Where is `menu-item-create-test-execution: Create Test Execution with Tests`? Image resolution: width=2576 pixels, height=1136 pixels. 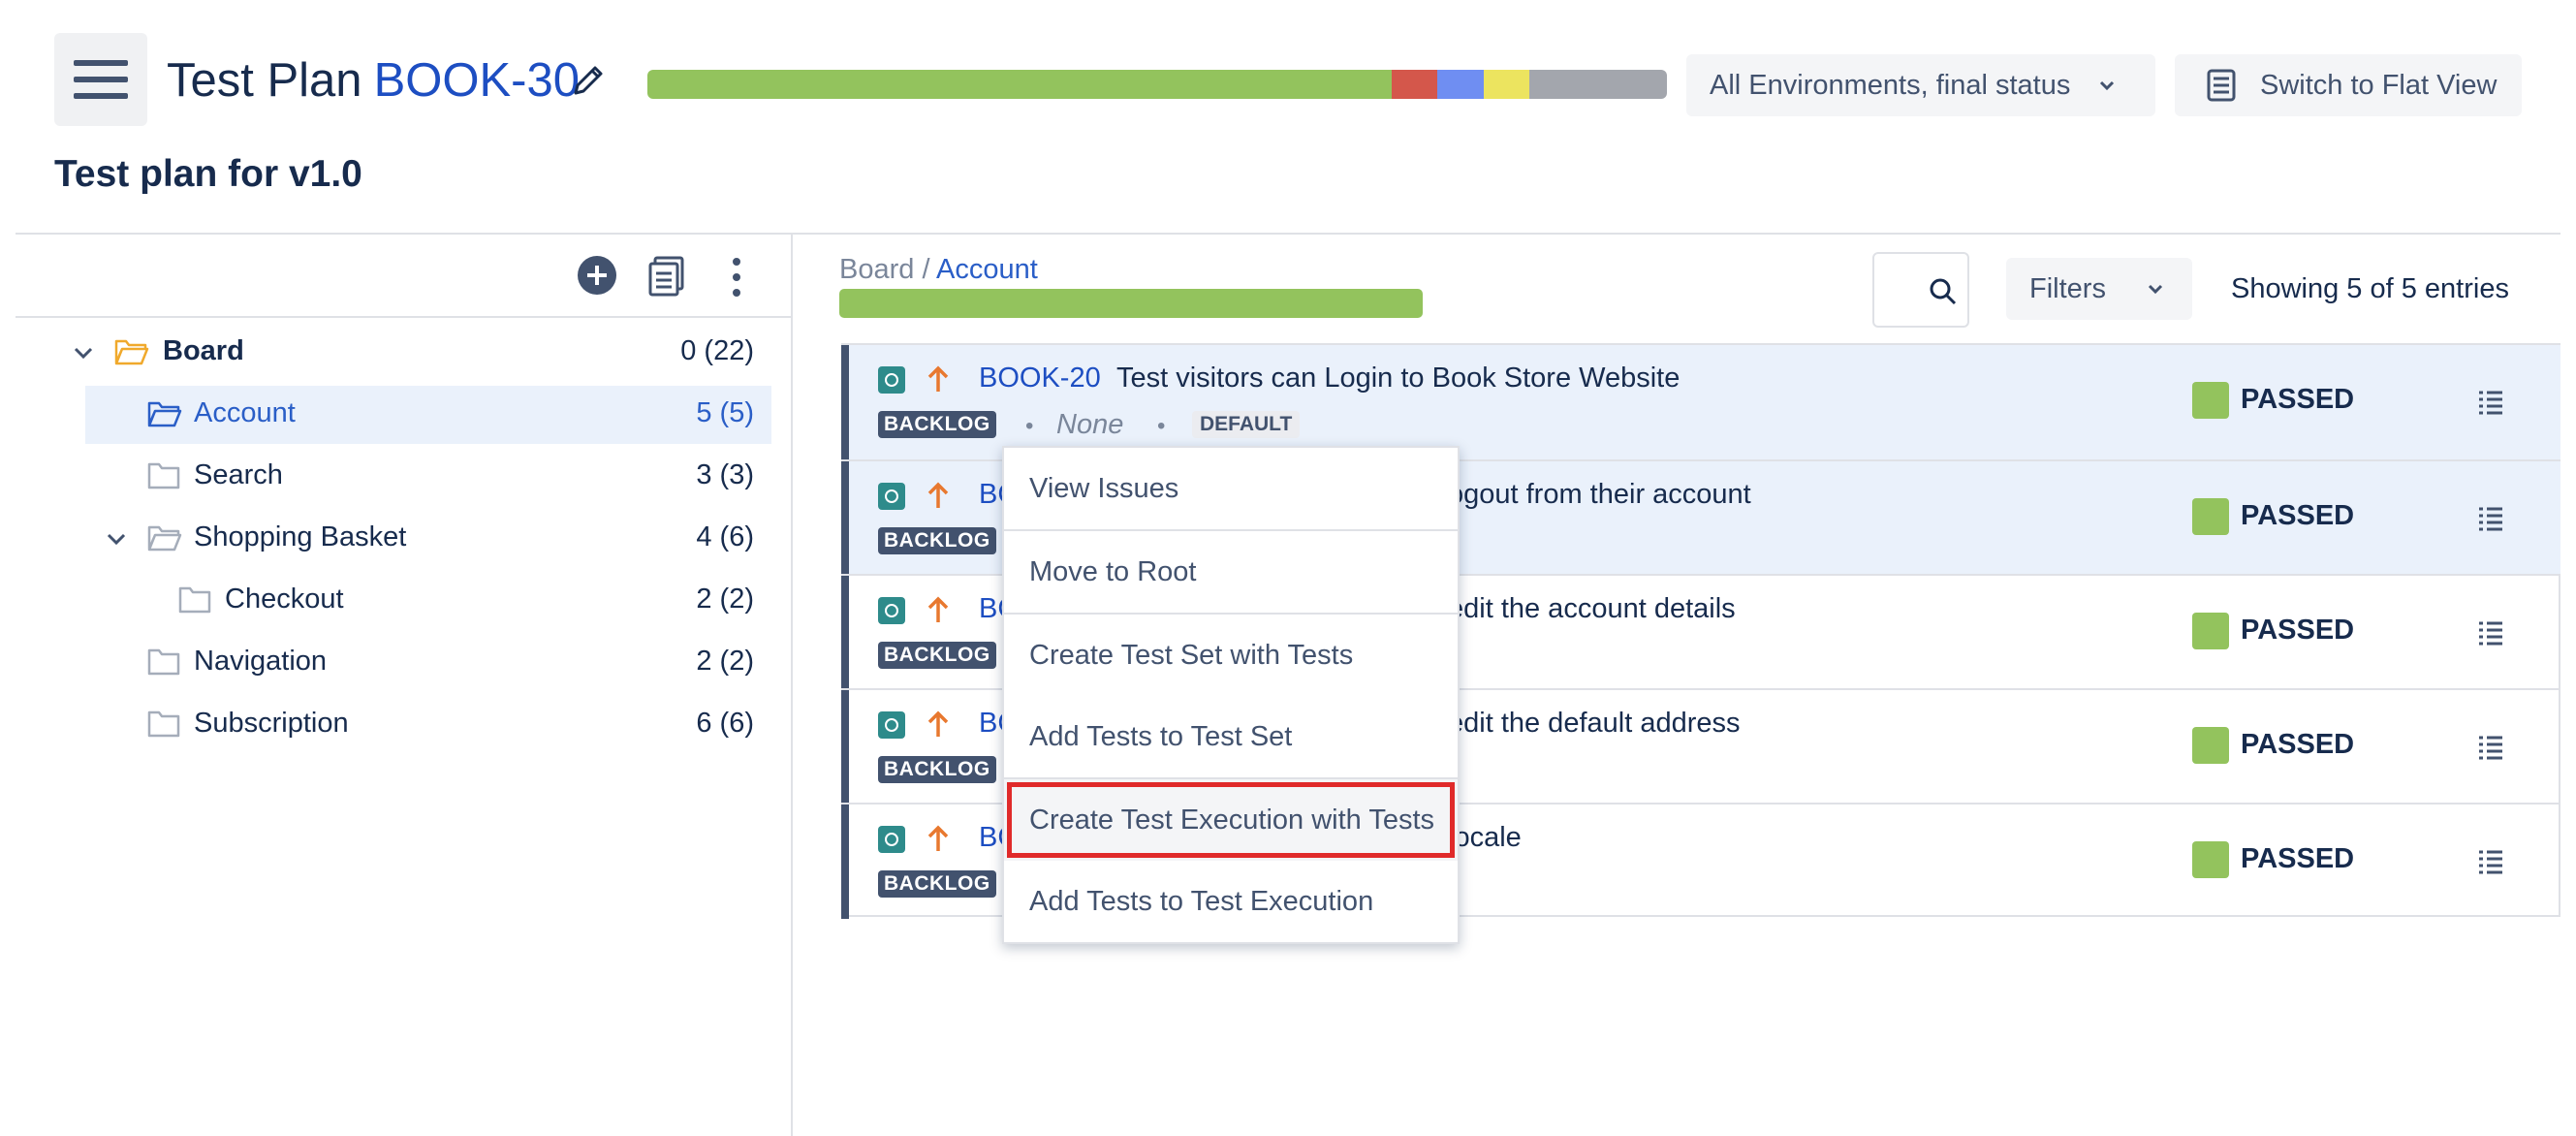
menu-item-create-test-execution: Create Test Execution with Tests is located at coordinates (1231, 820).